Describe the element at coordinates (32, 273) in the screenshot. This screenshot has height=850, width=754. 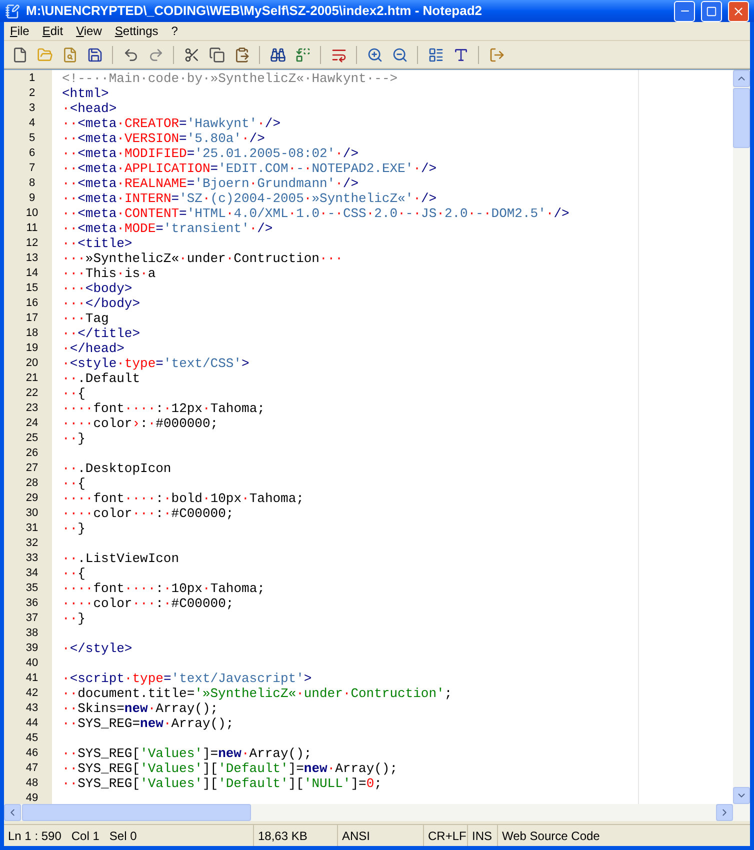
I see `line-number: 14` at that location.